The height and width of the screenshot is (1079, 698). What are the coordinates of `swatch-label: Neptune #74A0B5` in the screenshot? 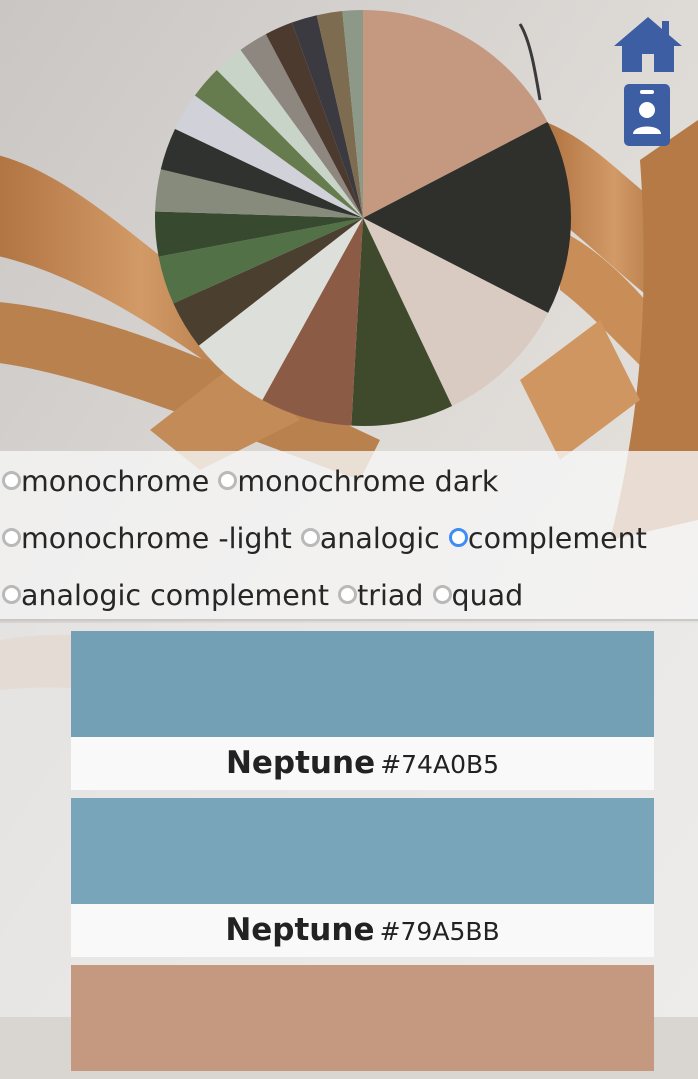 It's located at (362, 763).